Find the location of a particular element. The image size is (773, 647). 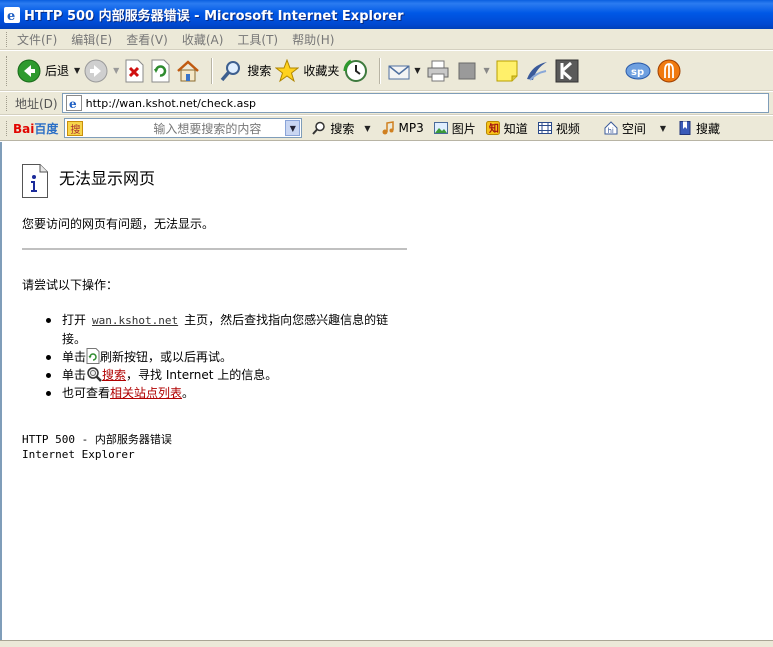

bookmark-icon is located at coordinates (685, 128).